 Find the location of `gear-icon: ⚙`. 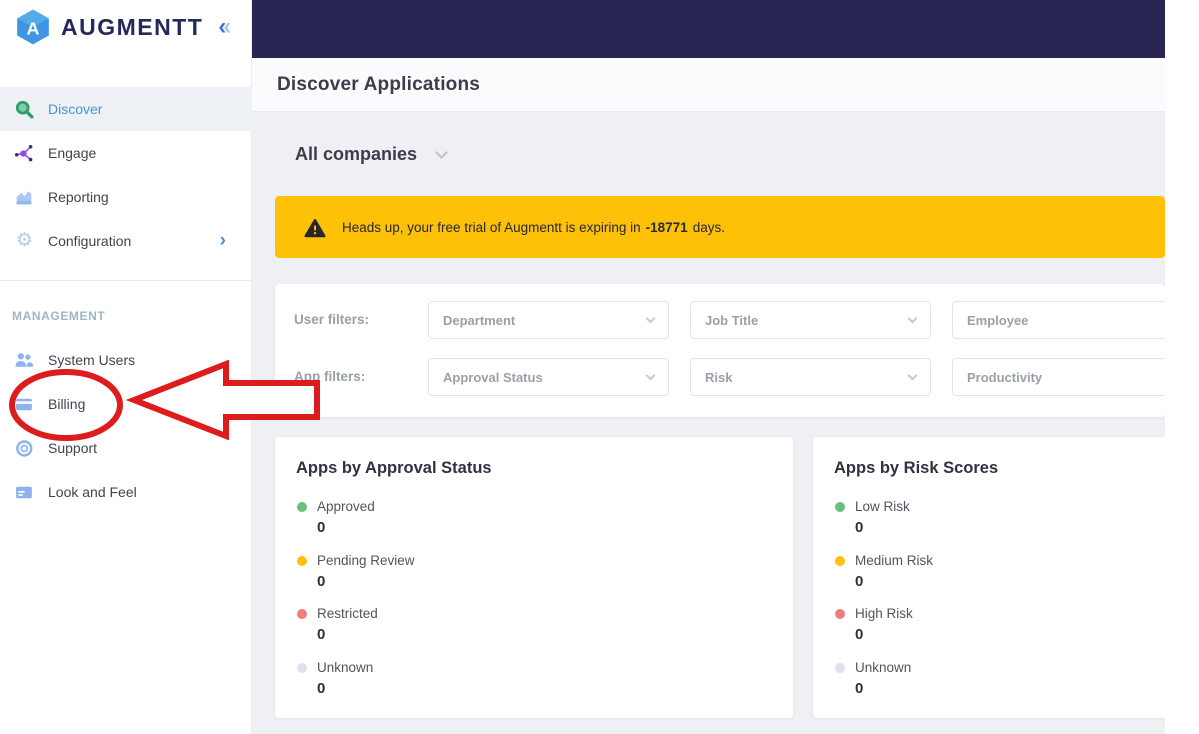

gear-icon: ⚙ is located at coordinates (24, 240).